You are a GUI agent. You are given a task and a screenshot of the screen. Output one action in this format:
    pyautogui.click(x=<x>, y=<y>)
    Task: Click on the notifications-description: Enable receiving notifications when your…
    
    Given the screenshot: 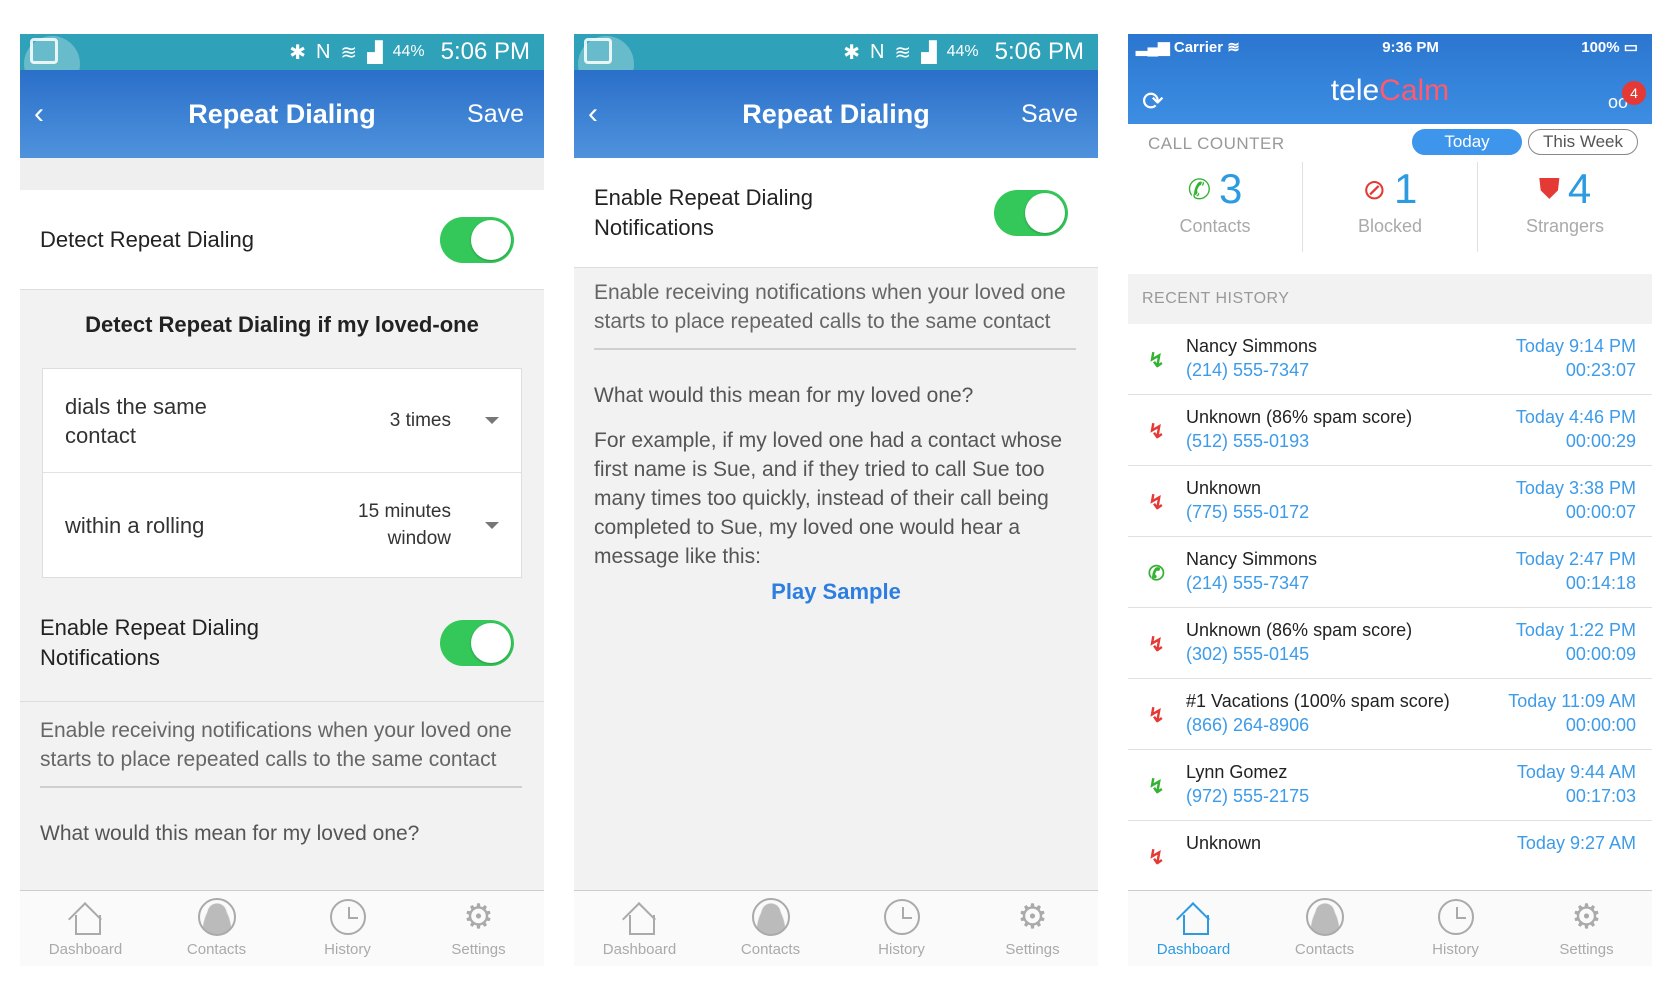 What is the action you would take?
    pyautogui.click(x=830, y=307)
    